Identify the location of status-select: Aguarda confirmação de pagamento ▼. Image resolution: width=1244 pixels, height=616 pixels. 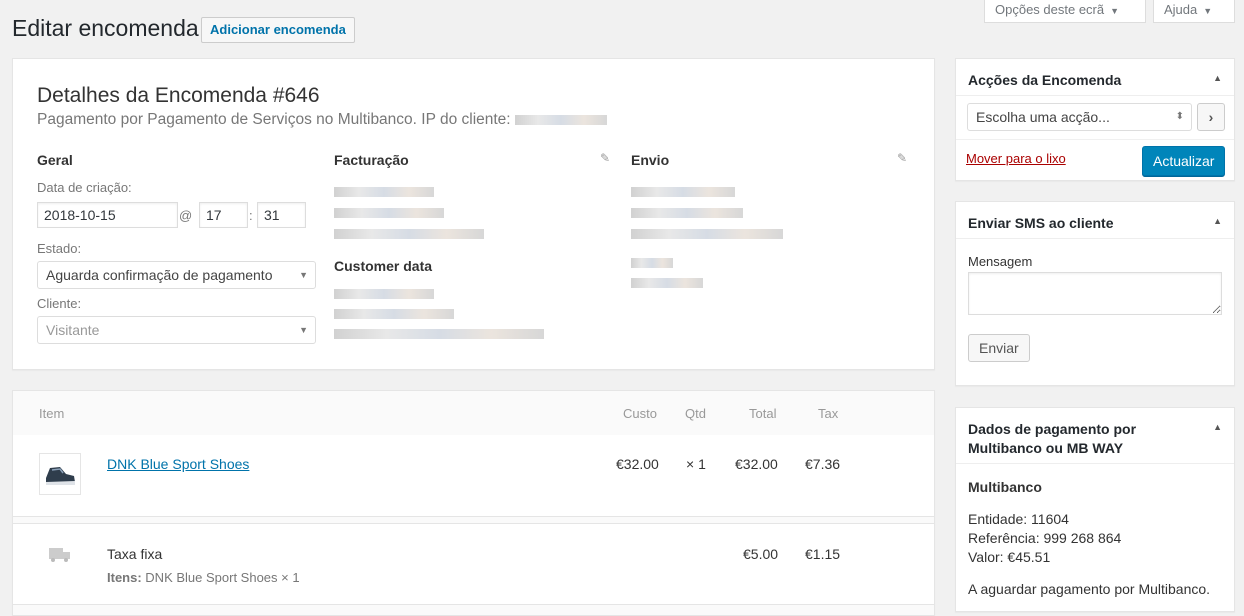
(176, 275).